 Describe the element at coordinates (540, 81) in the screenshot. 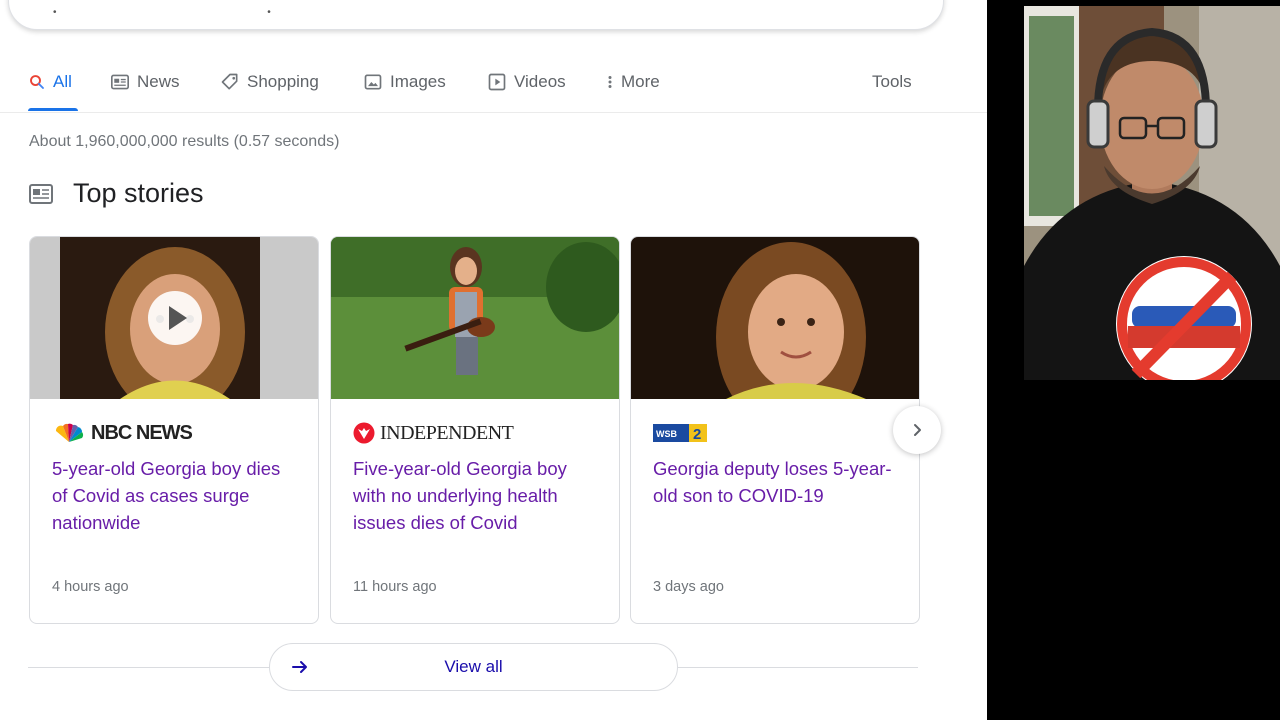

I see `tab-label: Videos` at that location.